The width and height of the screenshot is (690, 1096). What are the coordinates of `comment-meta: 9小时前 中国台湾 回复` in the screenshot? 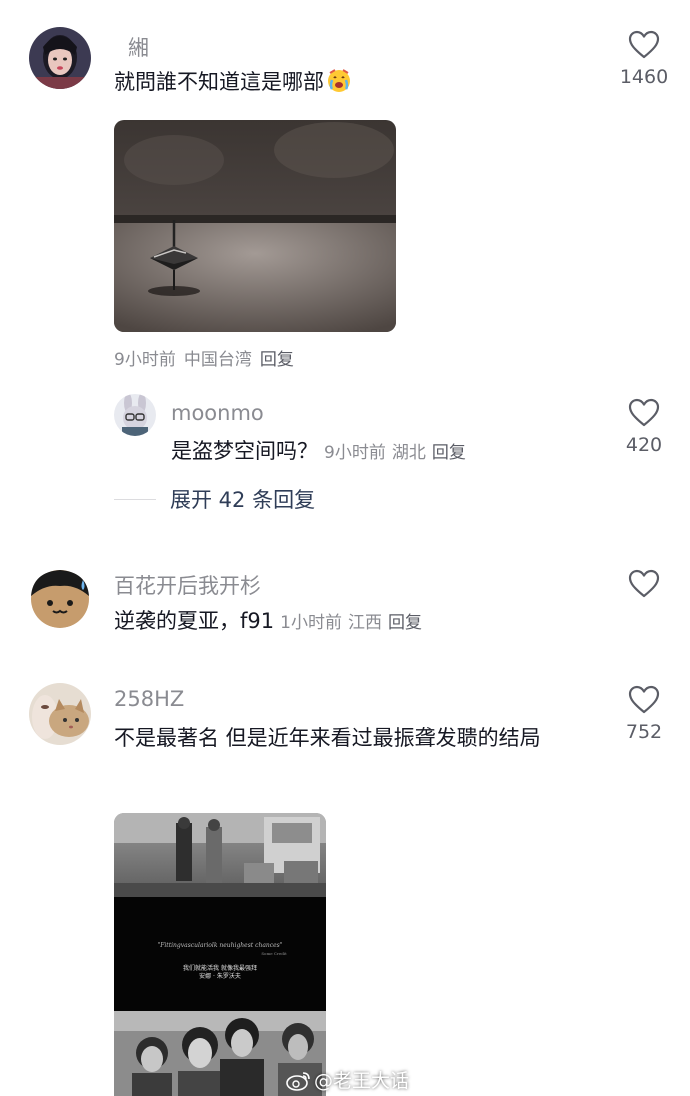 It's located at (208, 357).